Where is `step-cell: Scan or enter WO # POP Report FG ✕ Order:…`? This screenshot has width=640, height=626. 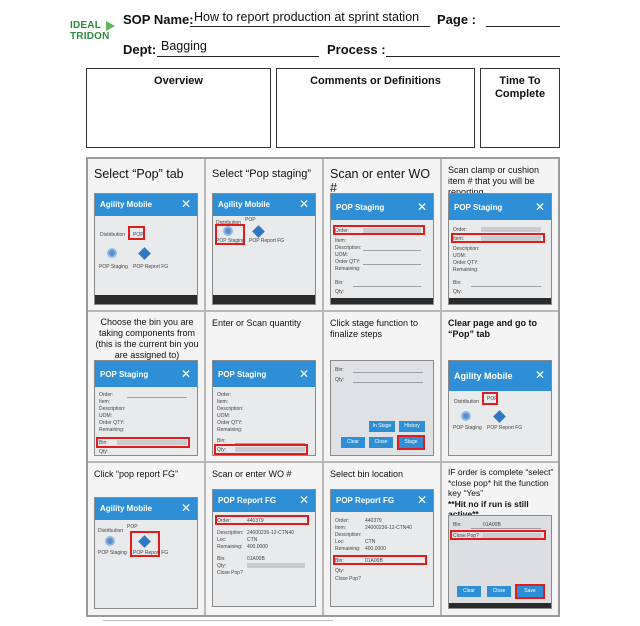 step-cell: Scan or enter WO # POP Report FG ✕ Order:… is located at coordinates (265, 539).